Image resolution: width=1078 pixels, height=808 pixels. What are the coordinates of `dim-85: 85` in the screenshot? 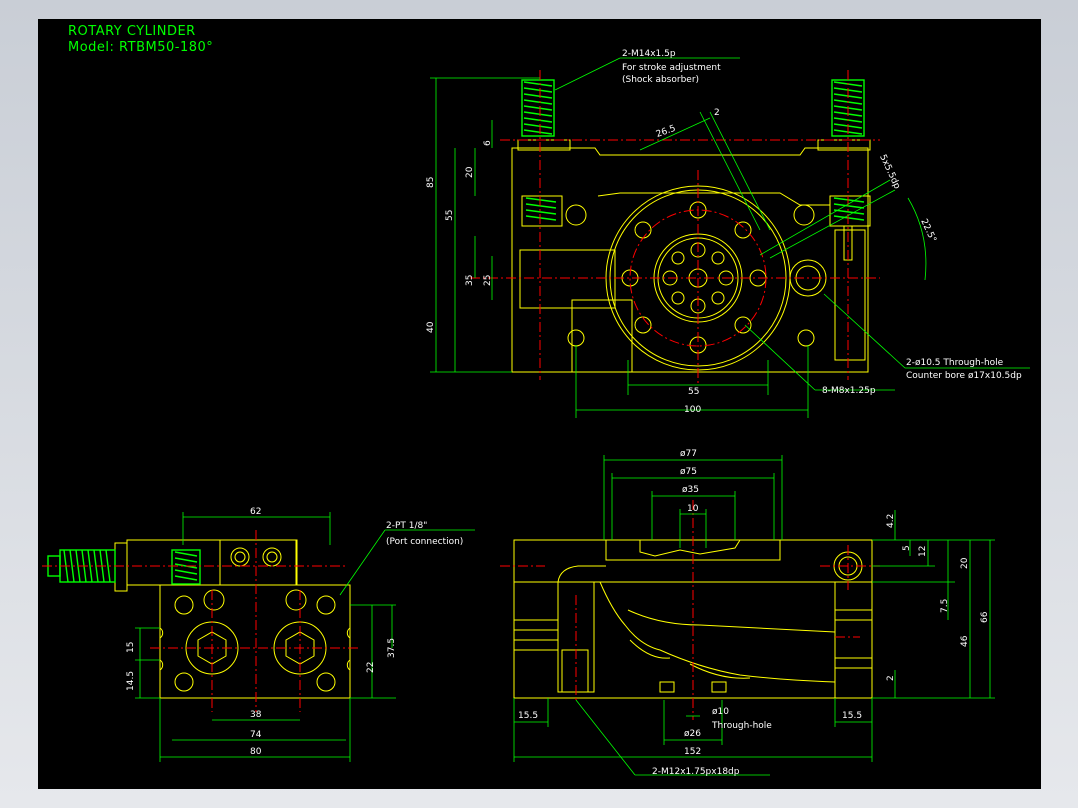 It's located at (431, 182).